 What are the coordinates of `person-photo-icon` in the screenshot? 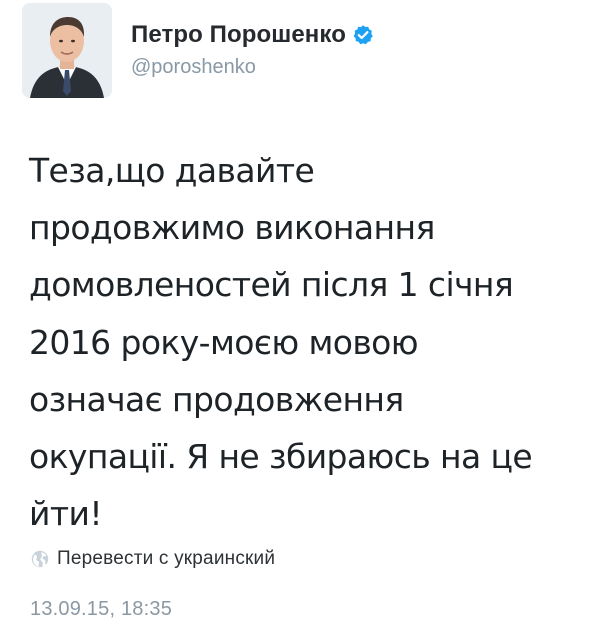 It's located at (67, 50).